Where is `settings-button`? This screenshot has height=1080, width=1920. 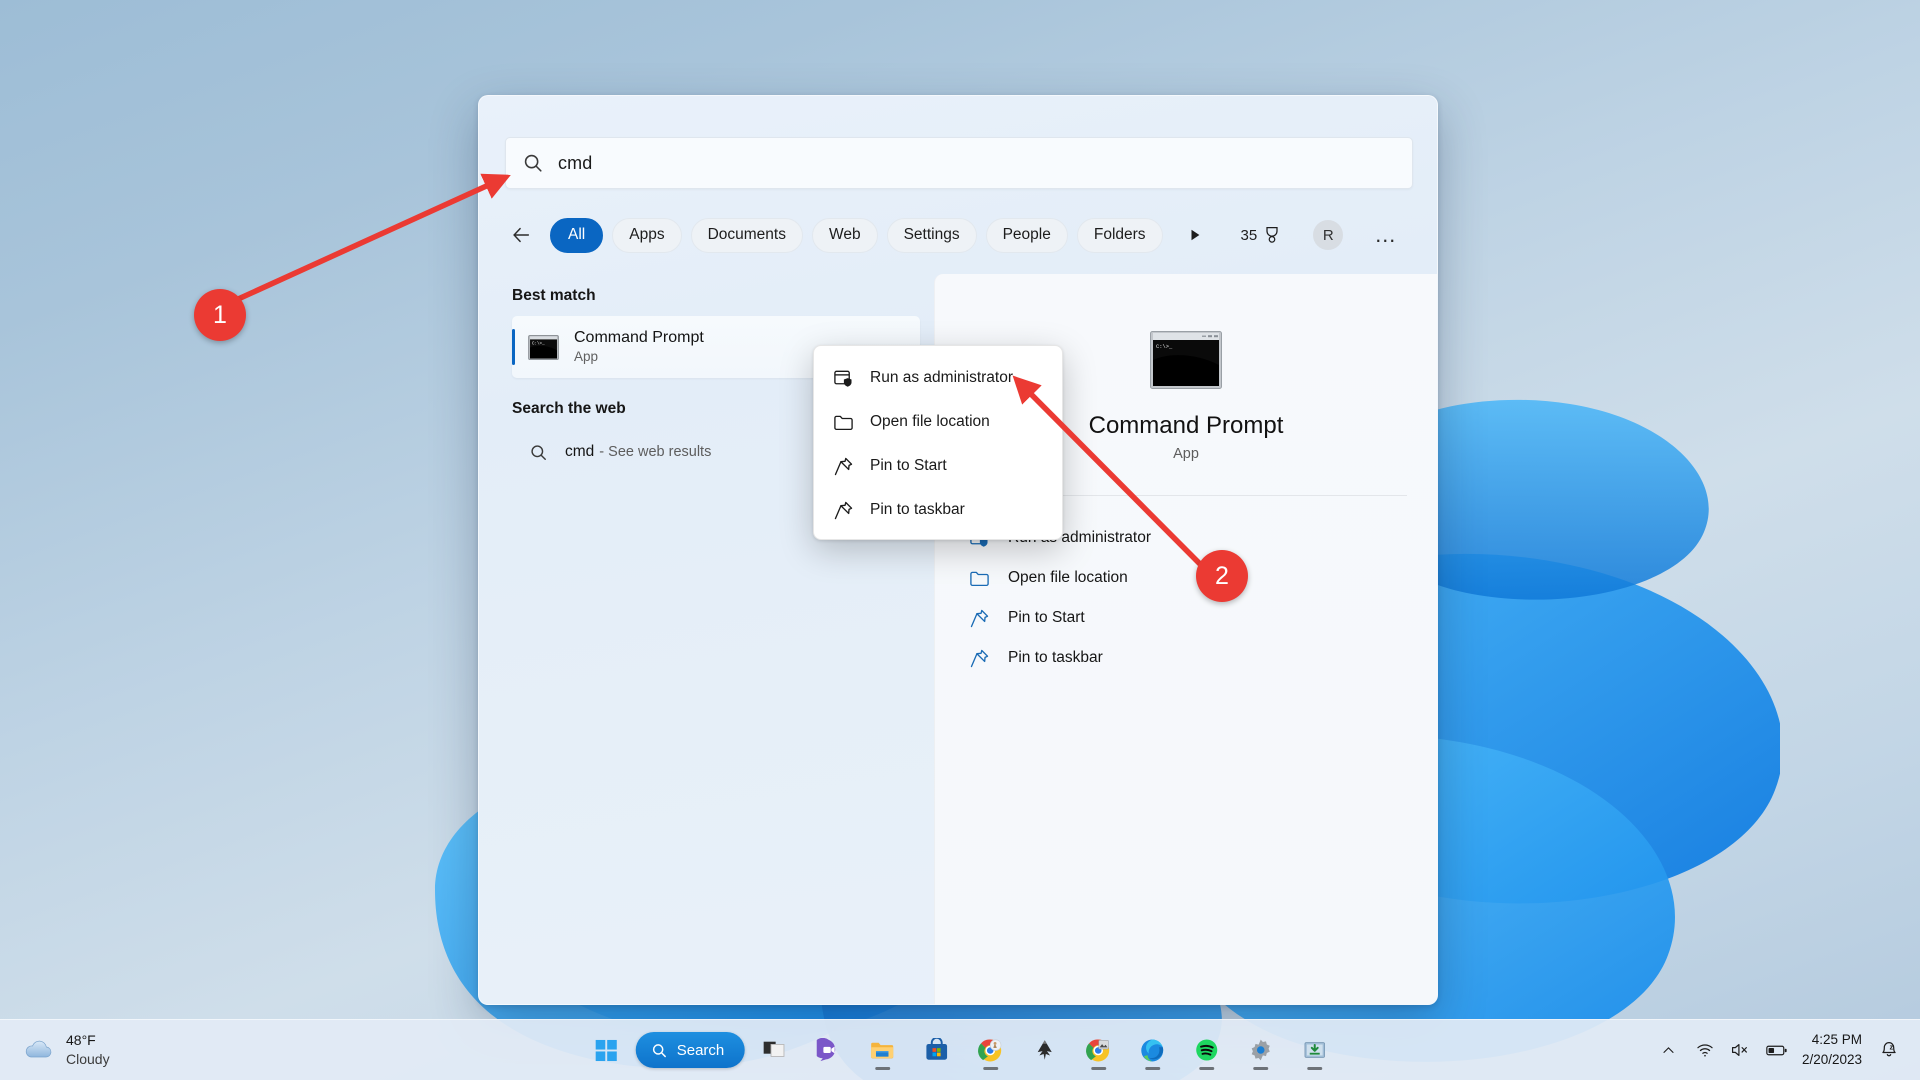 settings-button is located at coordinates (1260, 1050).